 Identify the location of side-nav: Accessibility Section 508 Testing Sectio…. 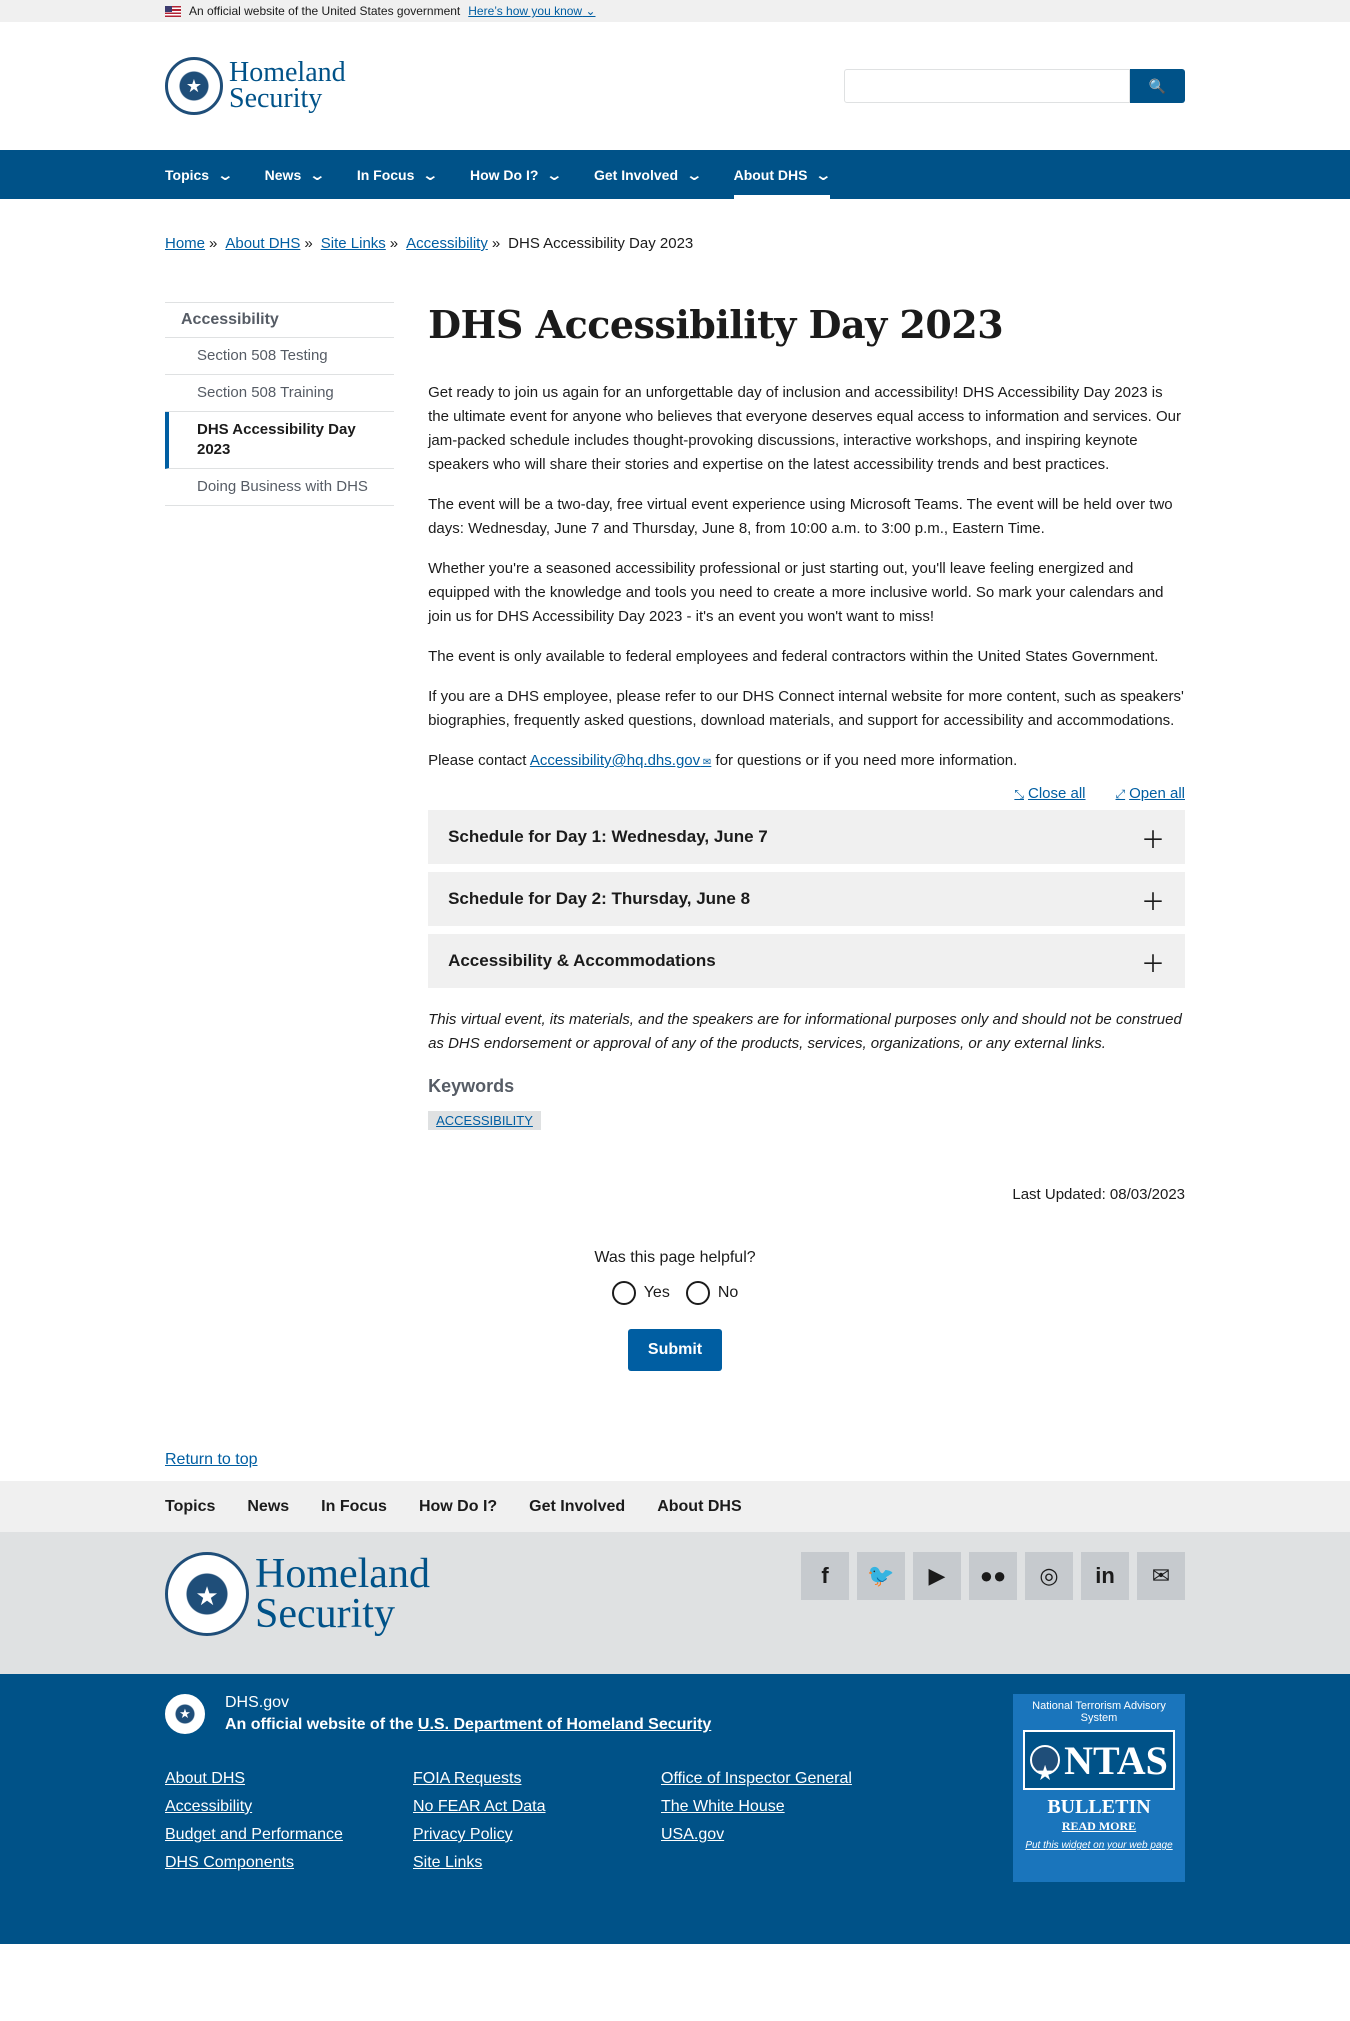
(280, 752).